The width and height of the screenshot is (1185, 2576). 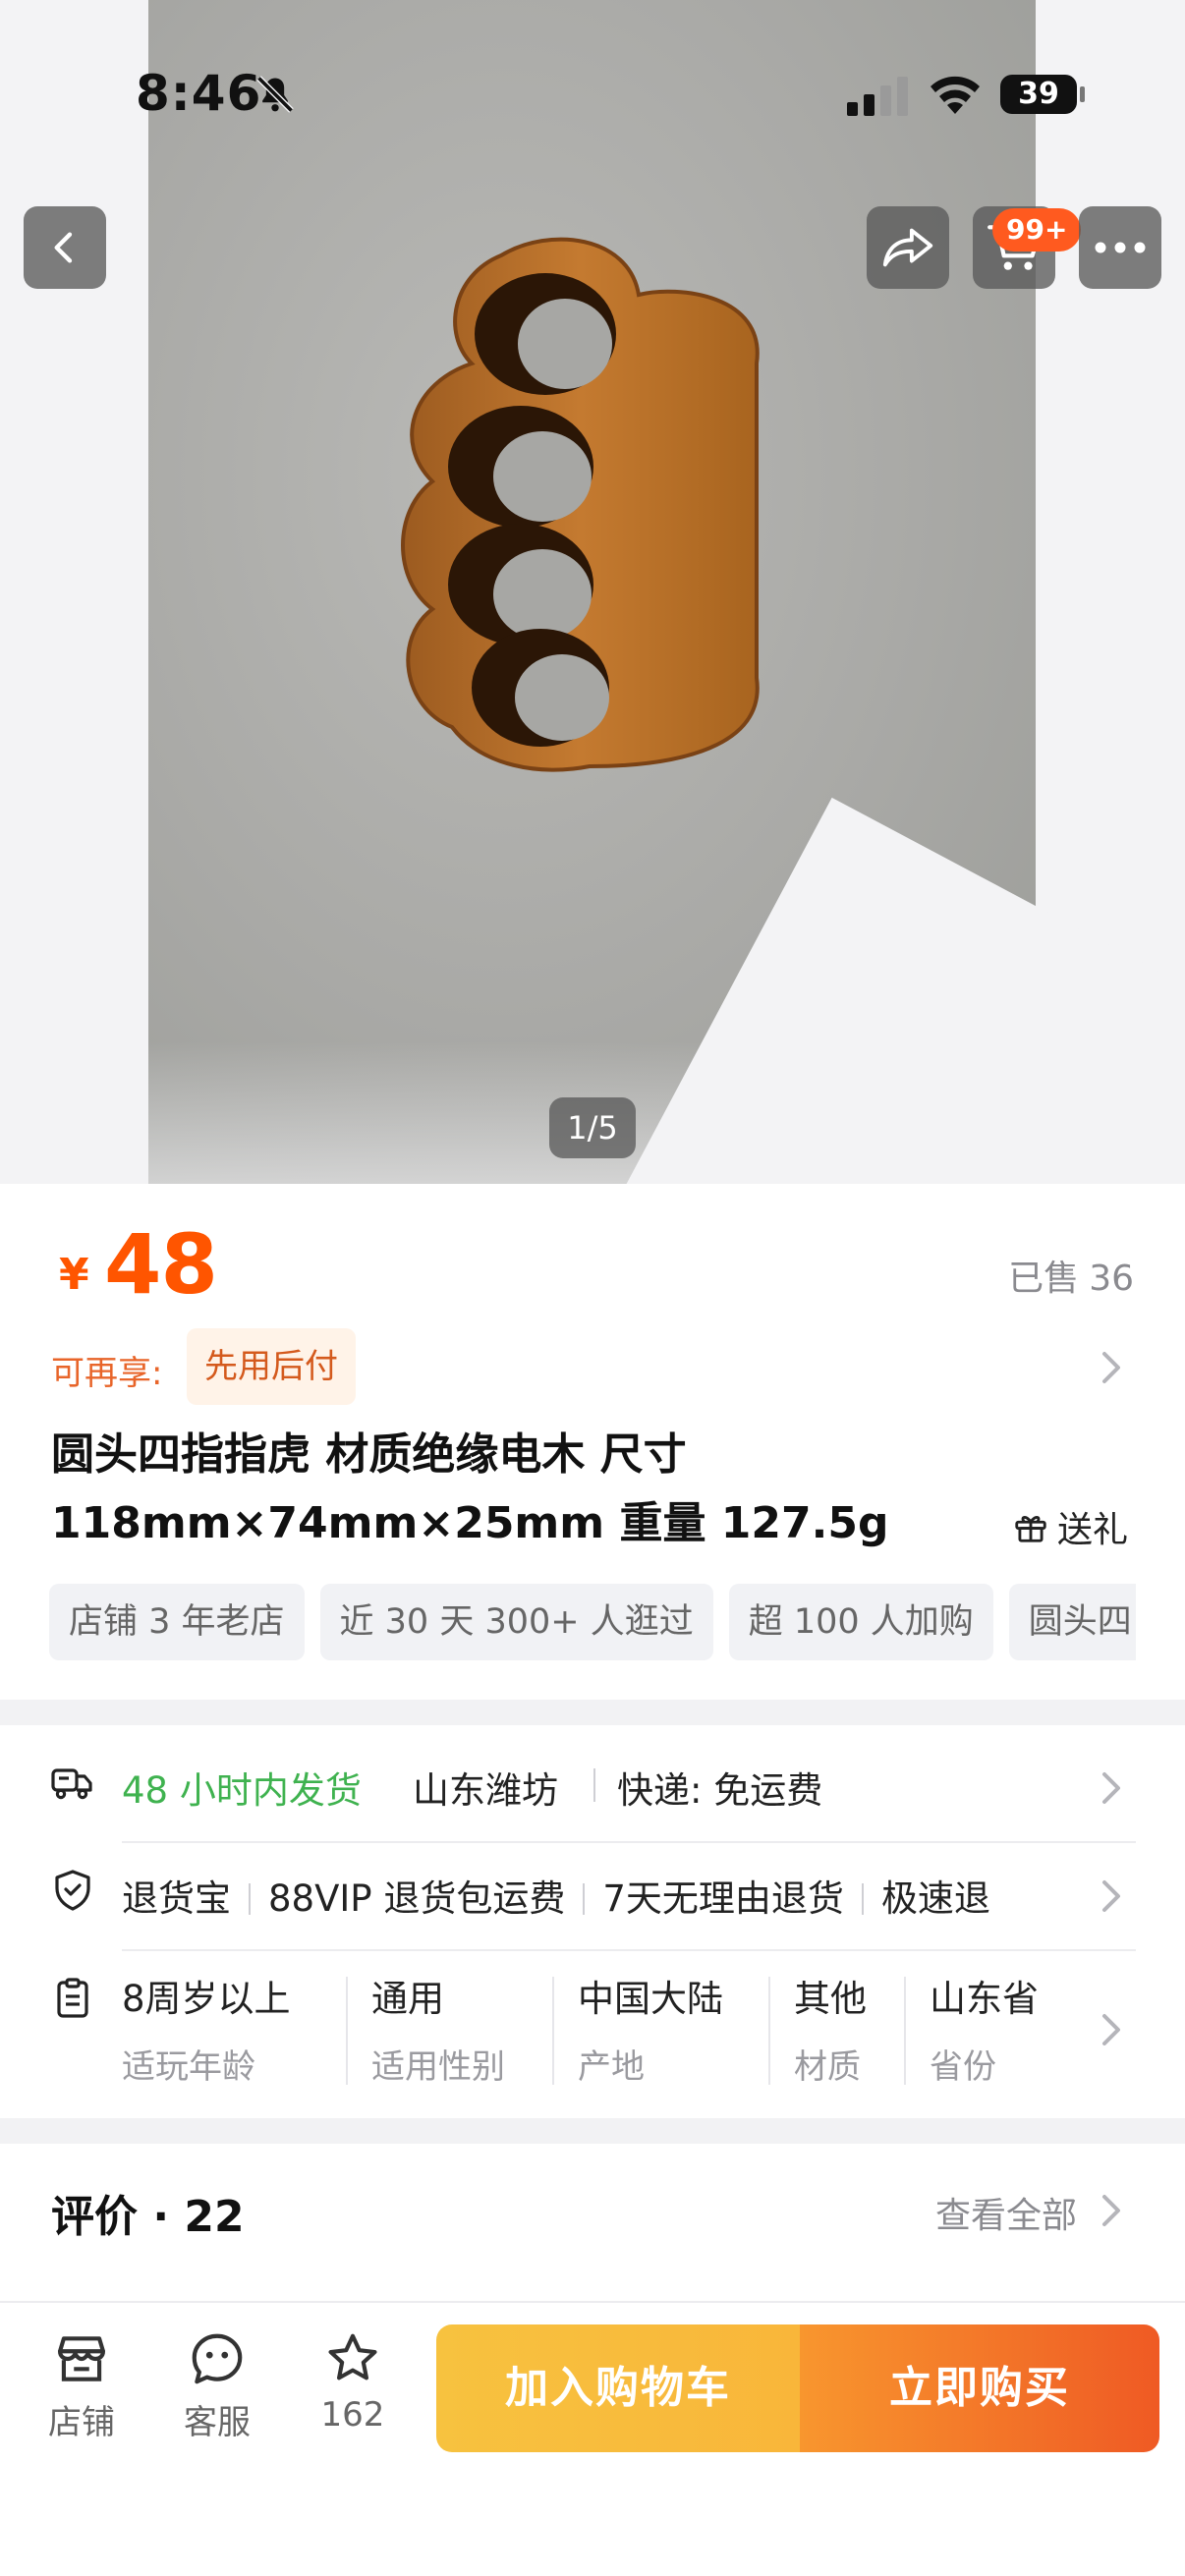 What do you see at coordinates (82, 2422) in the screenshot?
I see `store-label: 店铺` at bounding box center [82, 2422].